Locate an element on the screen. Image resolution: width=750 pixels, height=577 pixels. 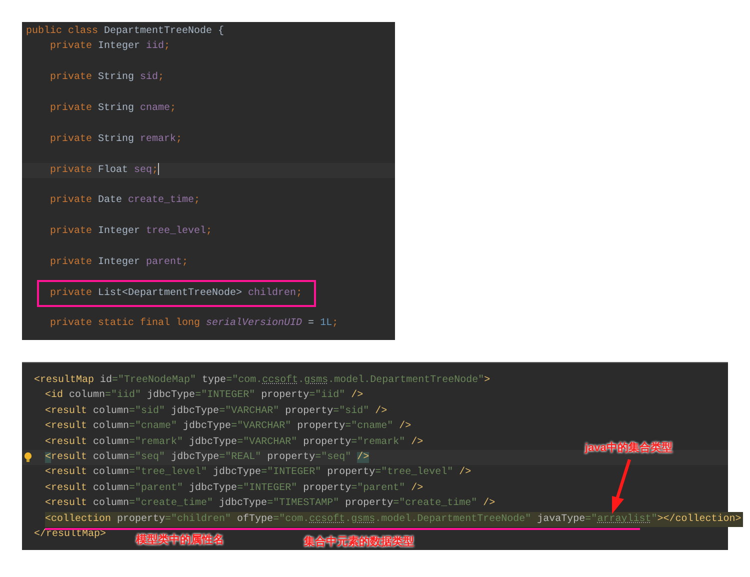
annotation-label: java中的集合类型 is located at coordinates (628, 448).